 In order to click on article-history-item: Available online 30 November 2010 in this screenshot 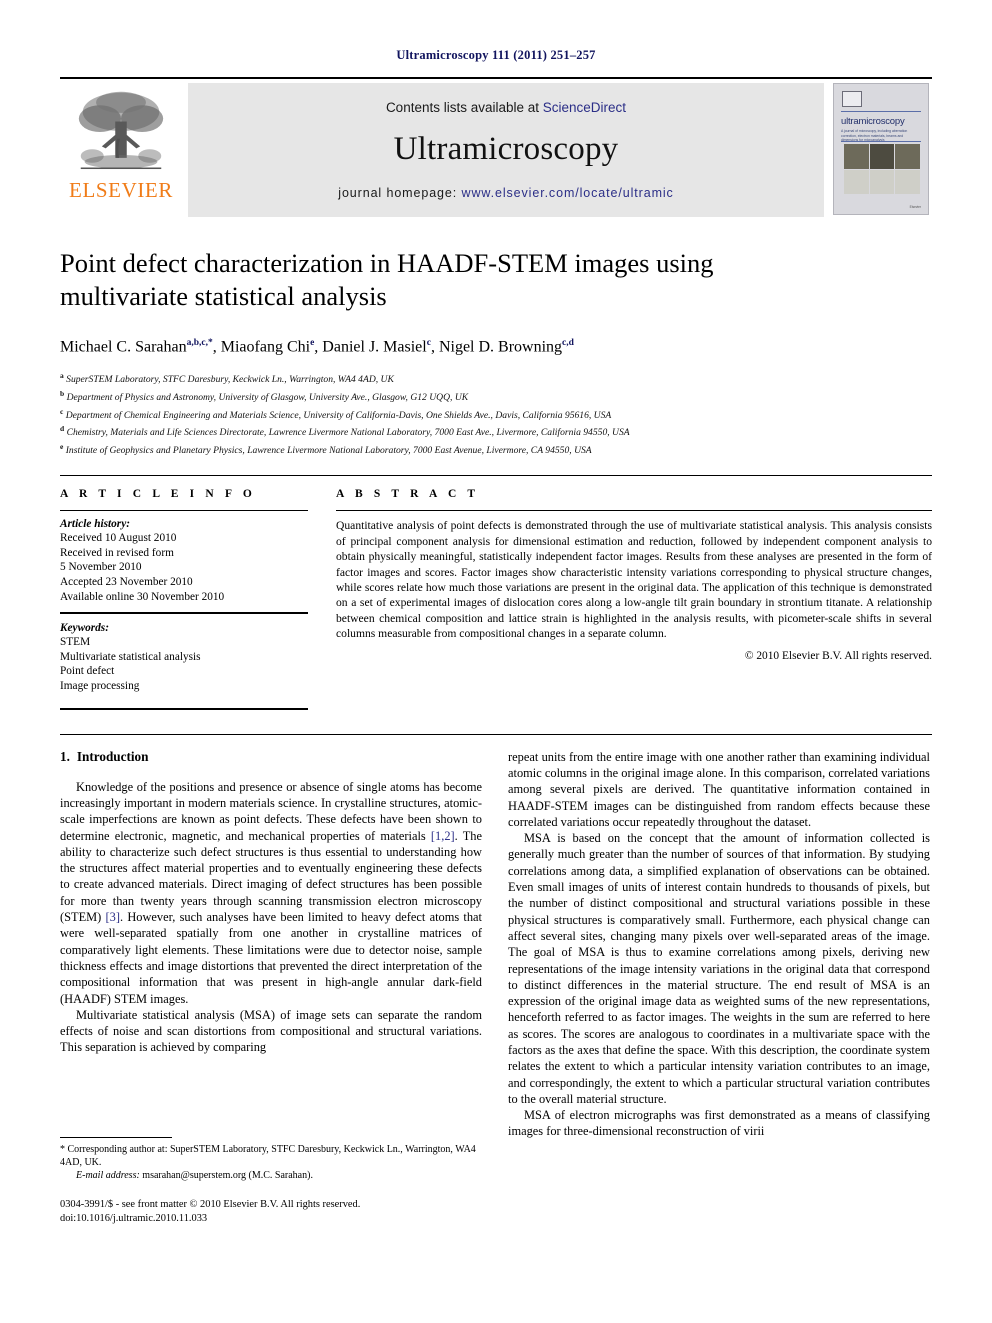, I will do `click(142, 596)`.